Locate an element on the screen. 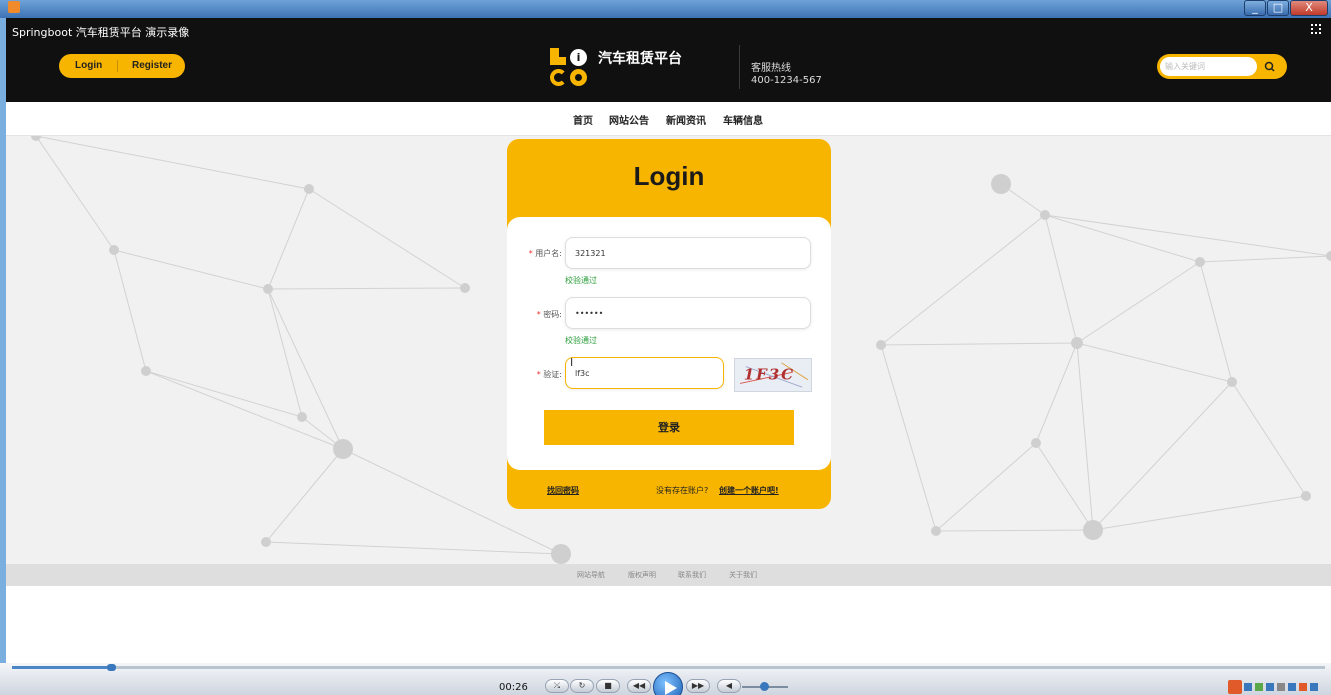 This screenshot has width=1331, height=695. no-account-text: 没有存在账户? is located at coordinates (682, 490).